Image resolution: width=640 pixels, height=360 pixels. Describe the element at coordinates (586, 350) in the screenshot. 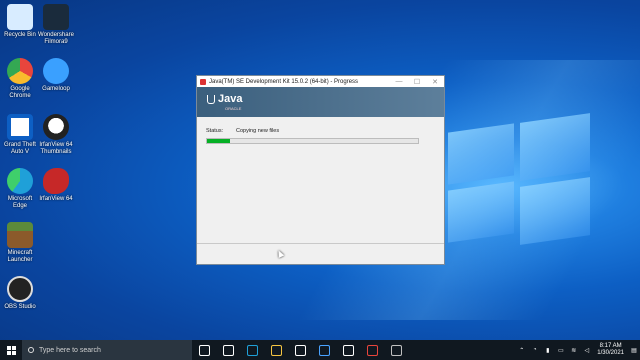

I see `volume-icon: ◁` at that location.